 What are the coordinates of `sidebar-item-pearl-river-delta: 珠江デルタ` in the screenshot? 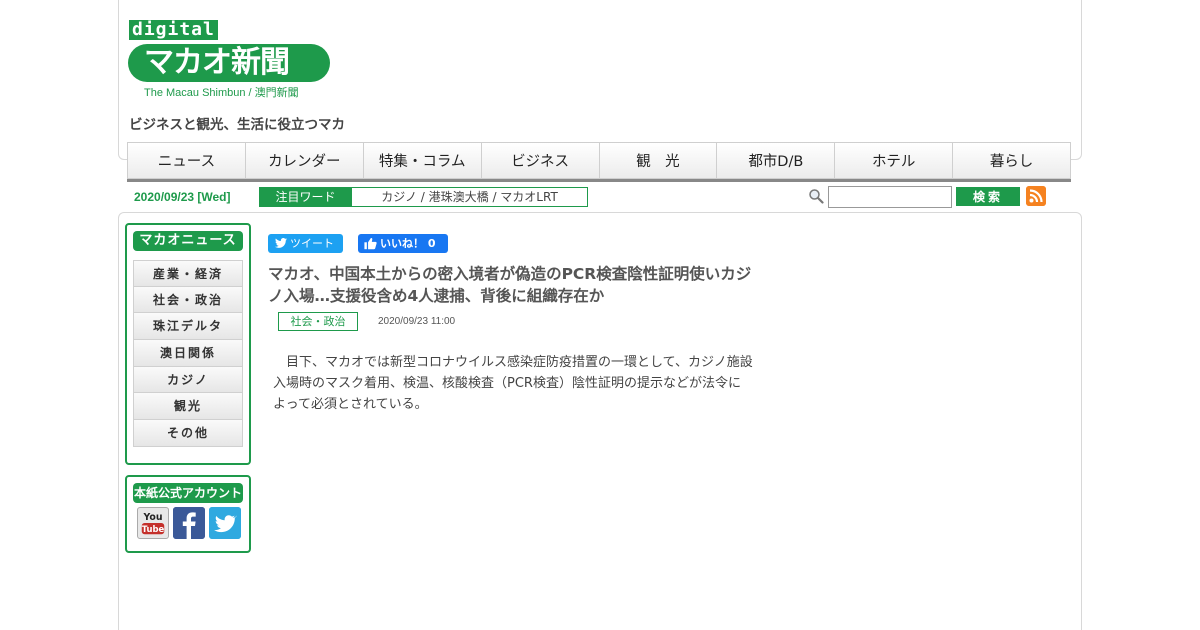 It's located at (188, 327).